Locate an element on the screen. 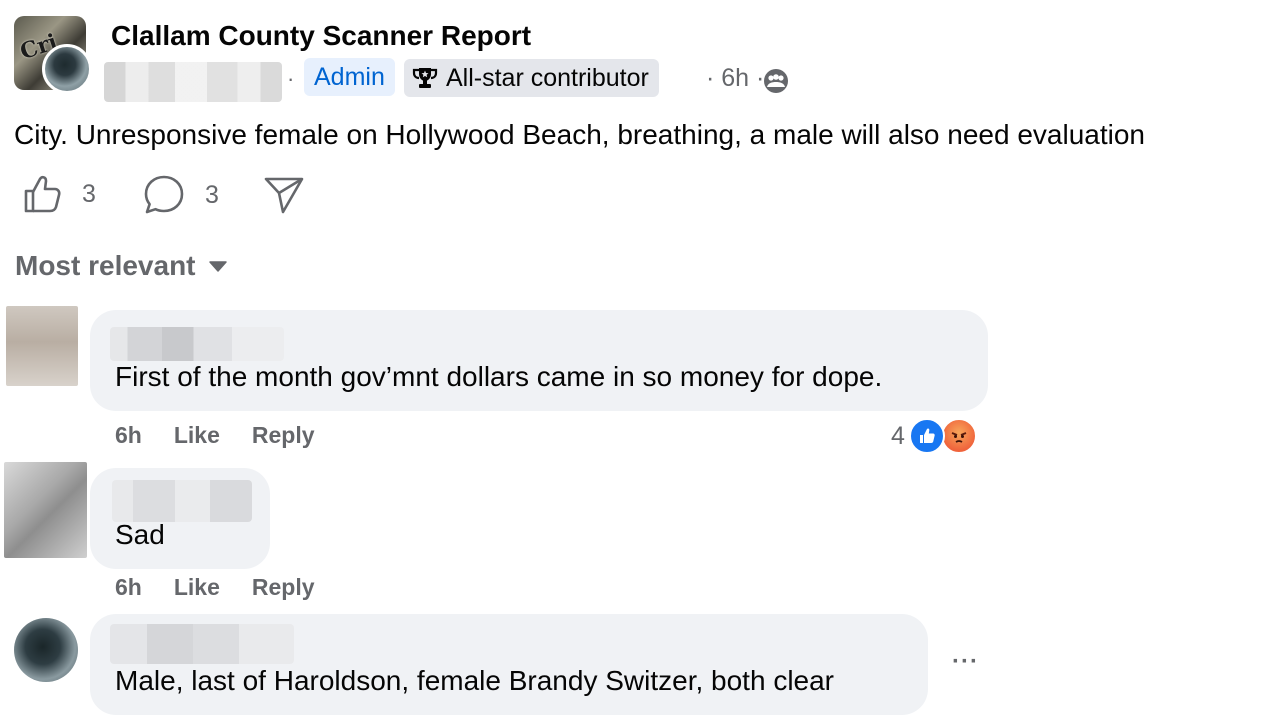  comment-count: 3 is located at coordinates (212, 194).